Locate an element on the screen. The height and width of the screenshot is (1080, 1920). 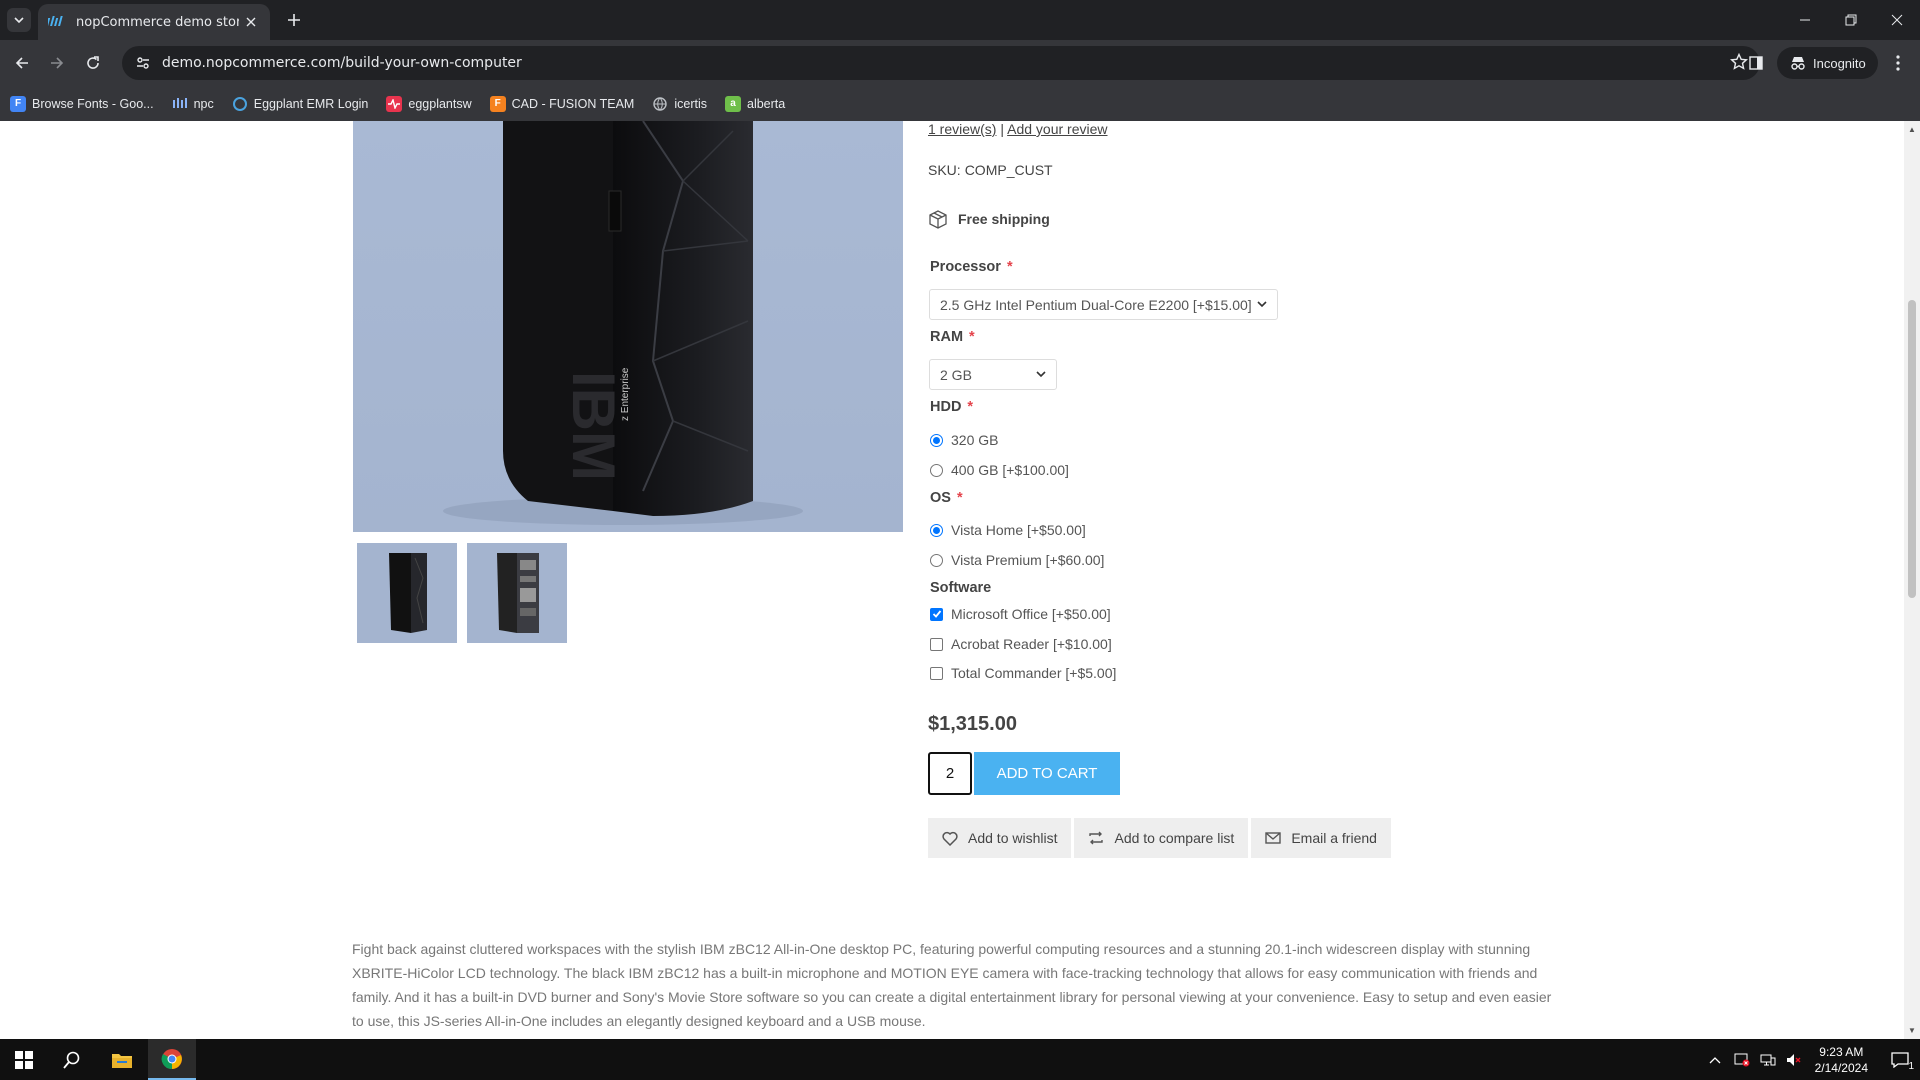
bookmark-item: npc is located at coordinates (193, 104).